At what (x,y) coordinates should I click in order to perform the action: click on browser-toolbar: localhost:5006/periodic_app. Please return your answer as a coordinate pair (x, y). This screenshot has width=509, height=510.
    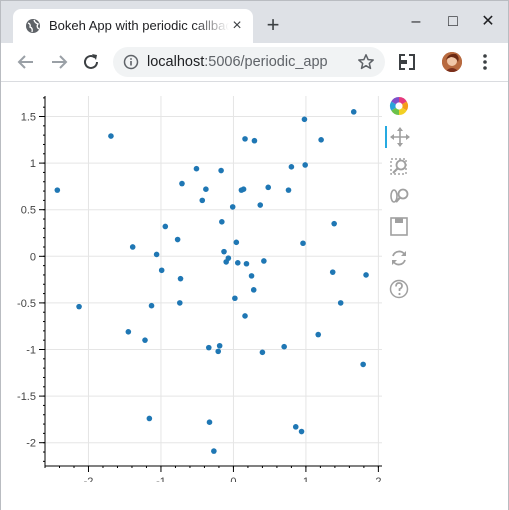
    Looking at the image, I should click on (254, 62).